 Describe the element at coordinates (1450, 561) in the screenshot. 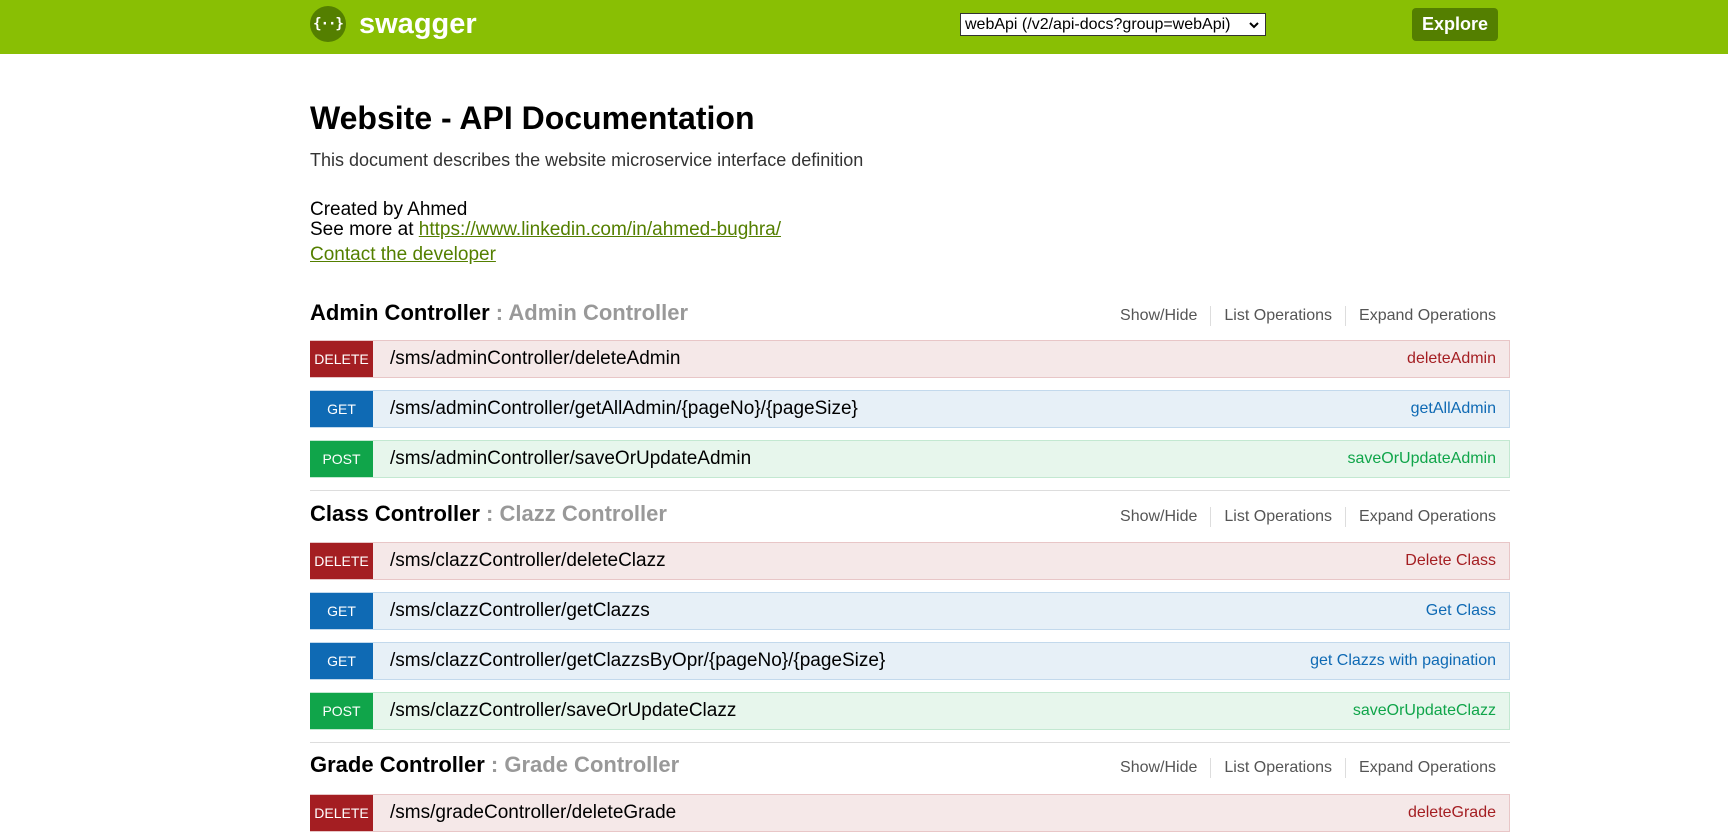

I see `operation-summary: Delete Class` at that location.